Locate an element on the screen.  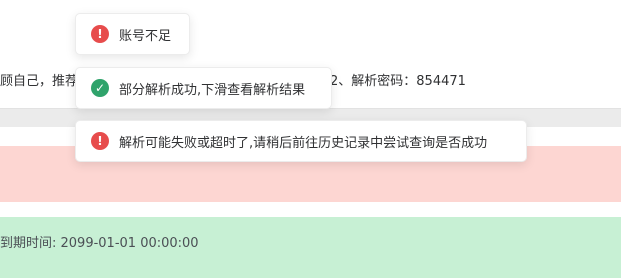
toast-parse-timeout: ! 解析可能失败或超时了,请稍后前往历史记录中尝试查询是否成功 is located at coordinates (301, 141).